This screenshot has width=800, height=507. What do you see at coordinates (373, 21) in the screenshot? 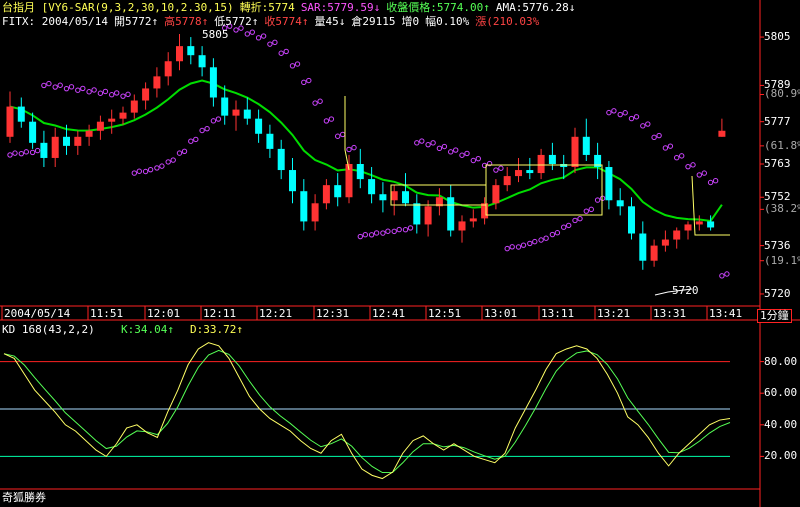
I see `header-2-item-6: 倉29115` at bounding box center [373, 21].